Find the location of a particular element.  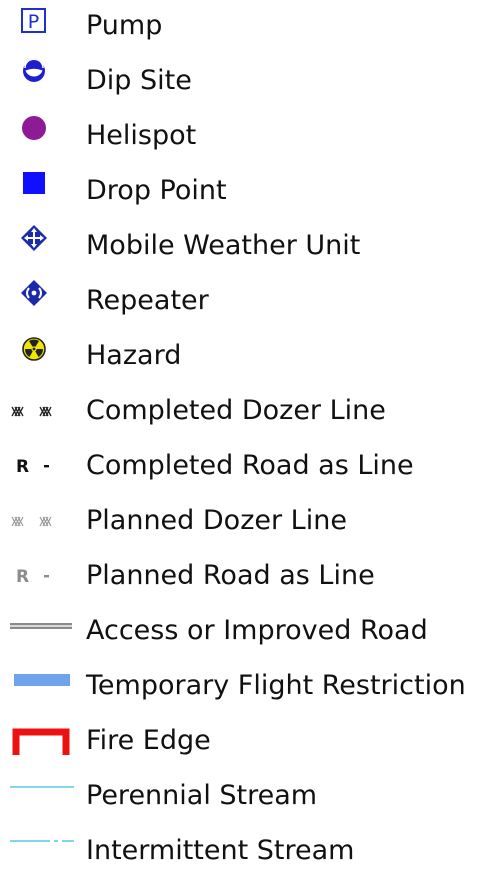

legend-item-pump: P Pump is located at coordinates (242, 27).